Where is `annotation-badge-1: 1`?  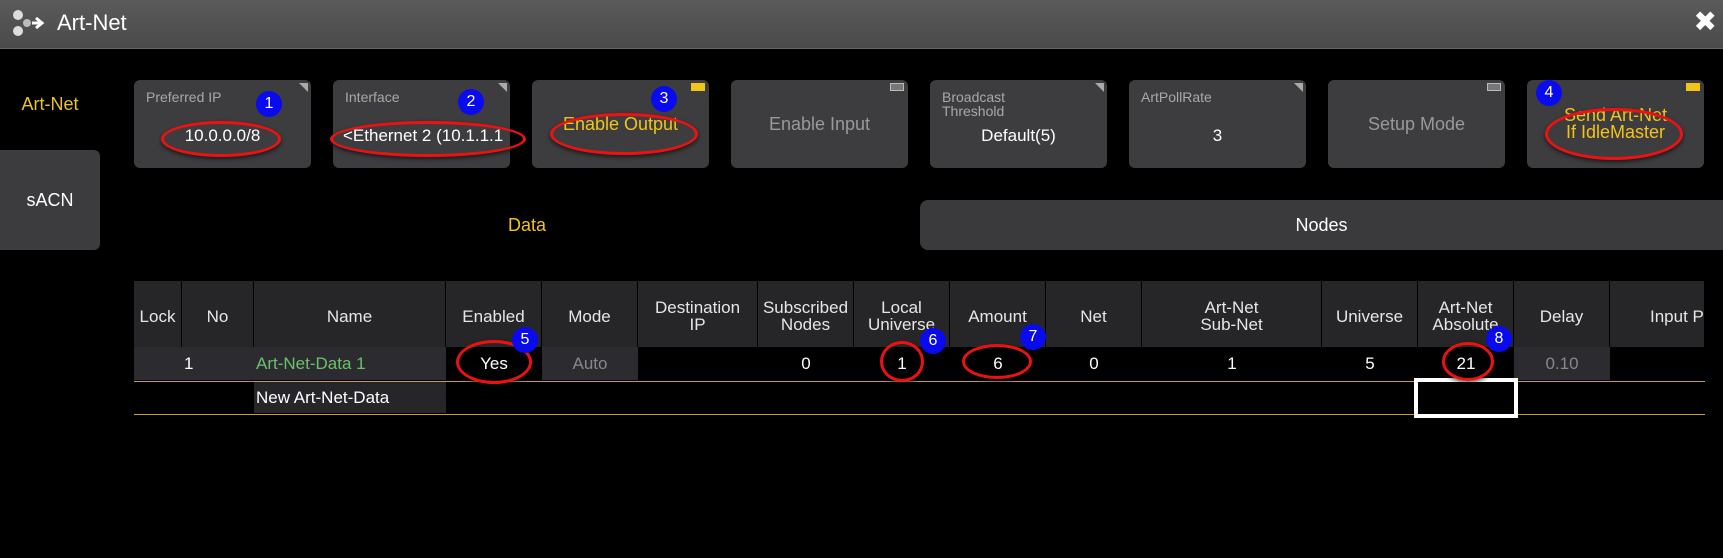
annotation-badge-1: 1 is located at coordinates (269, 104).